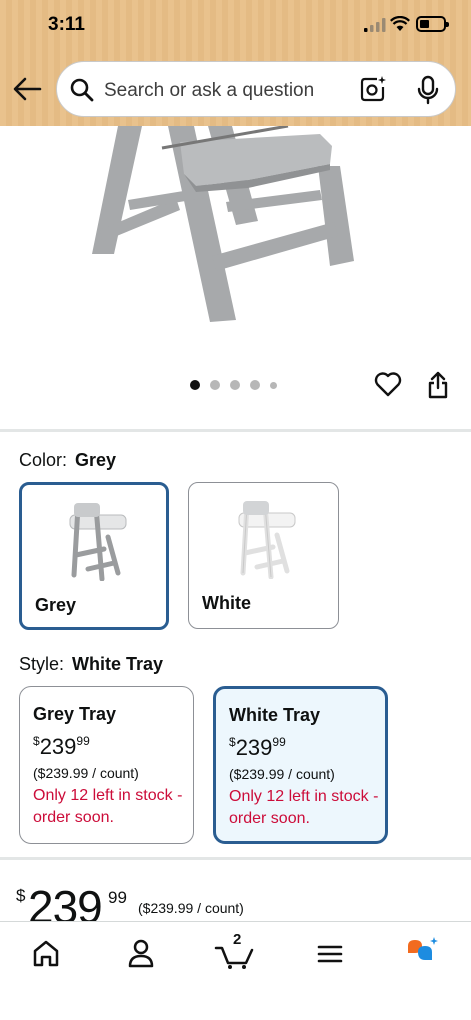 Image resolution: width=471 pixels, height=1020 pixels. I want to click on camera-lens-icon, so click(373, 89).